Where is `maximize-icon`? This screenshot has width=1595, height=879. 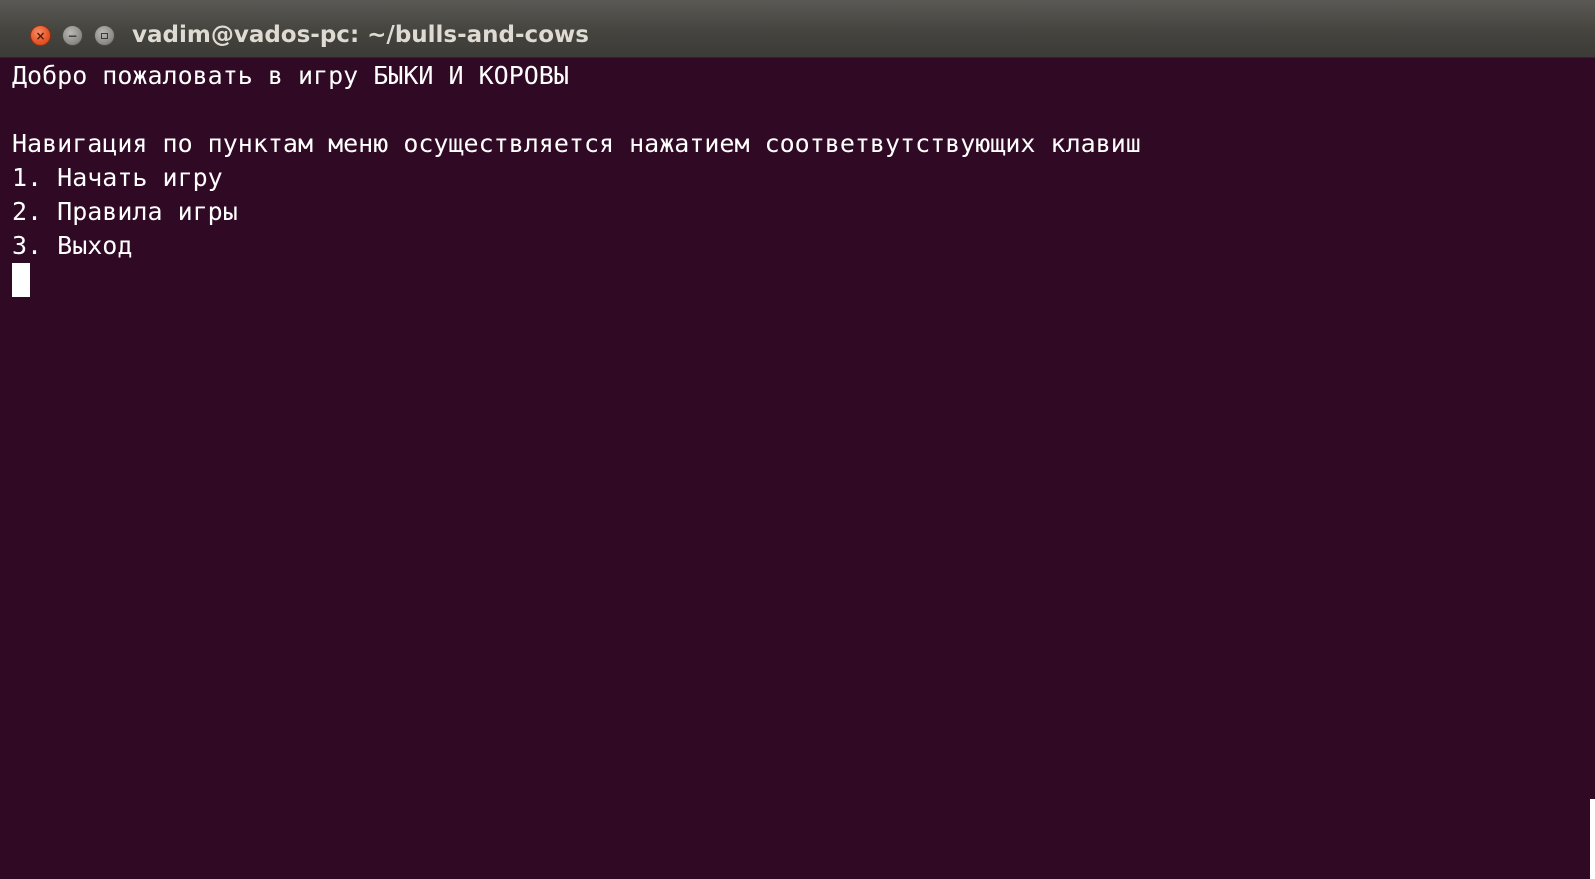
maximize-icon is located at coordinates (104, 35).